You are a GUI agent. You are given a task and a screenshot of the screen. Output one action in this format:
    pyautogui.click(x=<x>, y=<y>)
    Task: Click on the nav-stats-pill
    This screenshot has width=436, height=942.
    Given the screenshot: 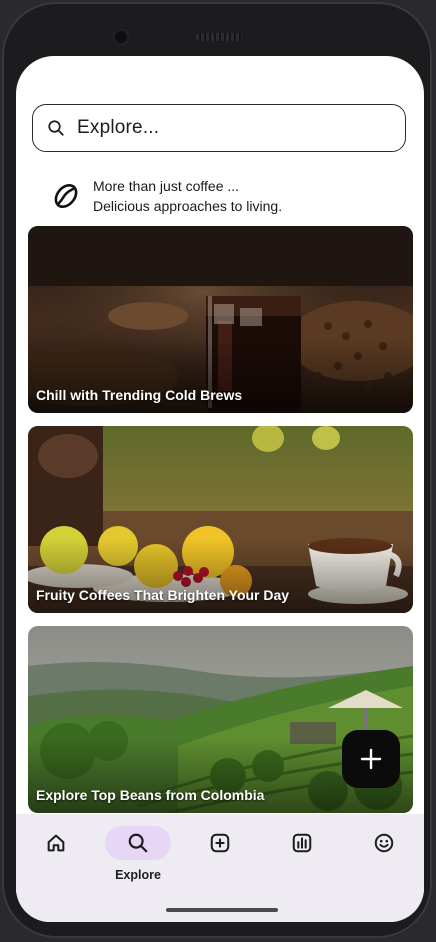 What is the action you would take?
    pyautogui.click(x=302, y=843)
    